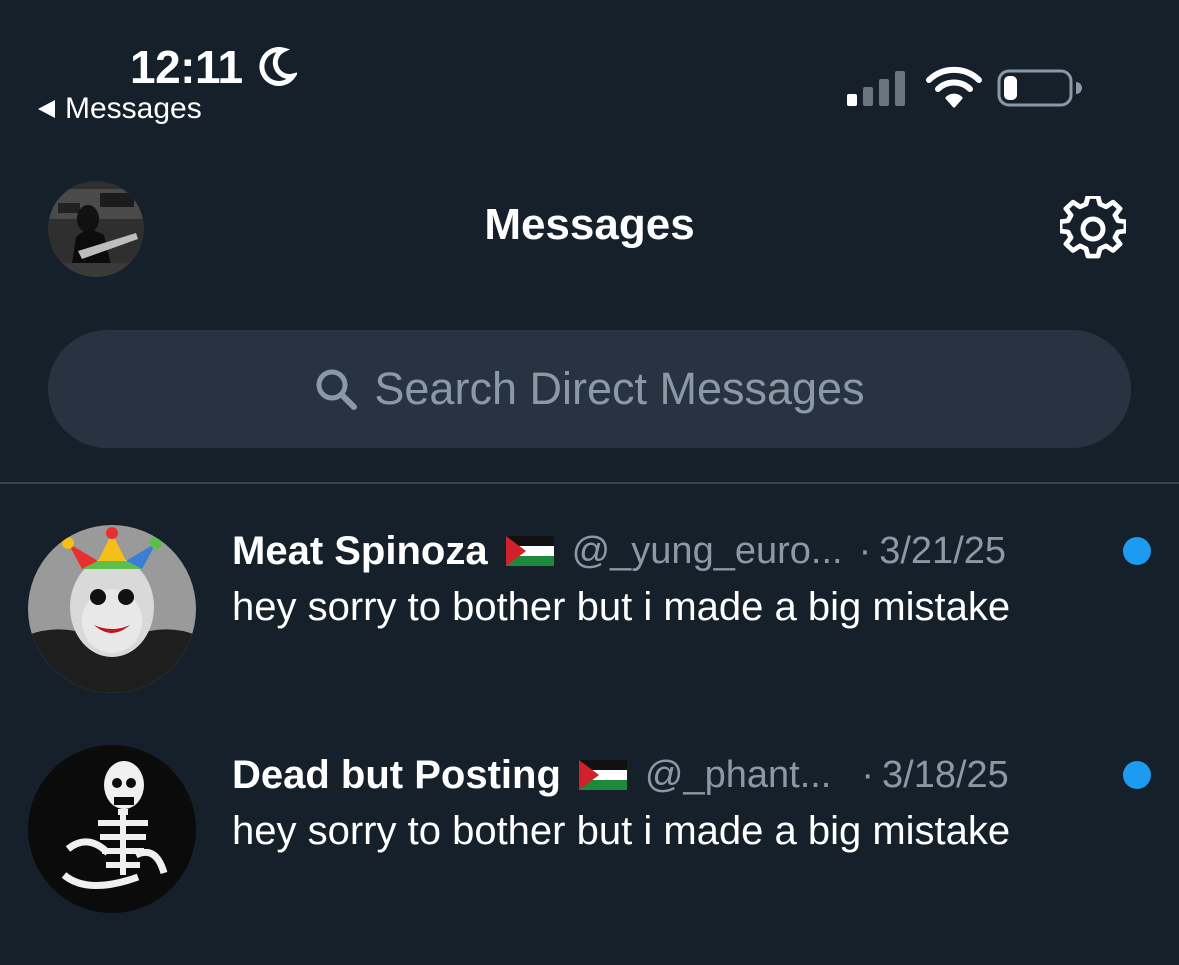  I want to click on conversation-name: Meat Spinoza, so click(360, 550).